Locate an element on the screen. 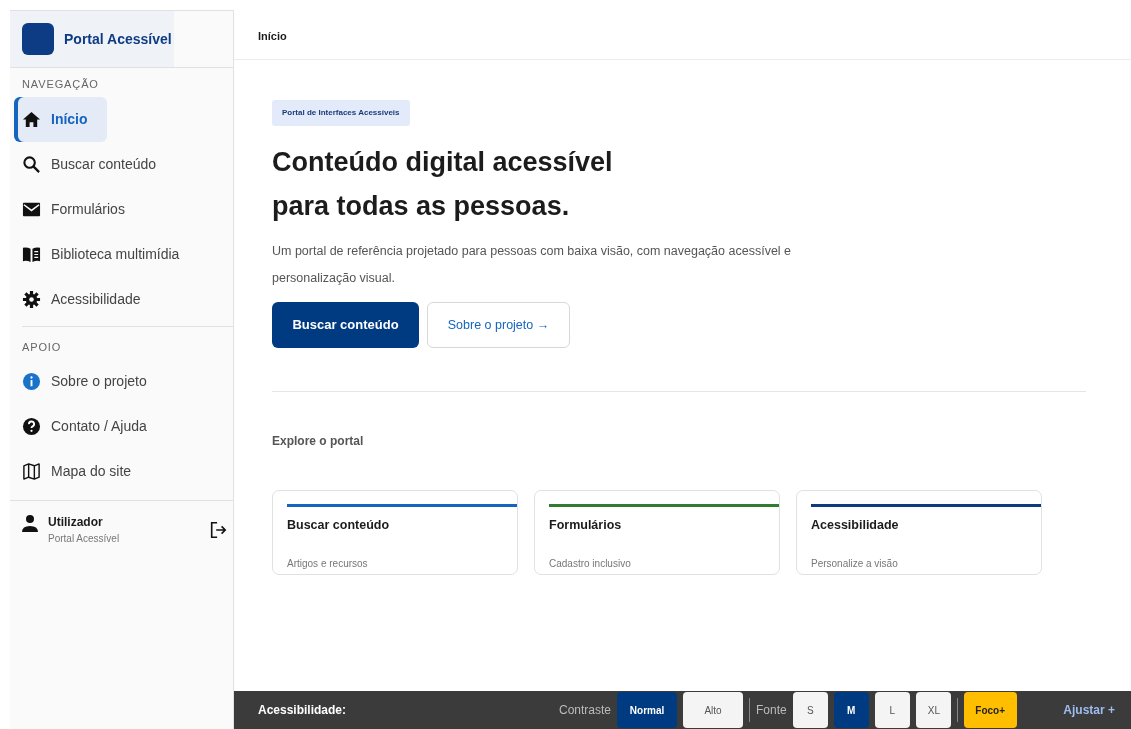 This screenshot has width=1131, height=729. card-title: Formulários is located at coordinates (586, 525).